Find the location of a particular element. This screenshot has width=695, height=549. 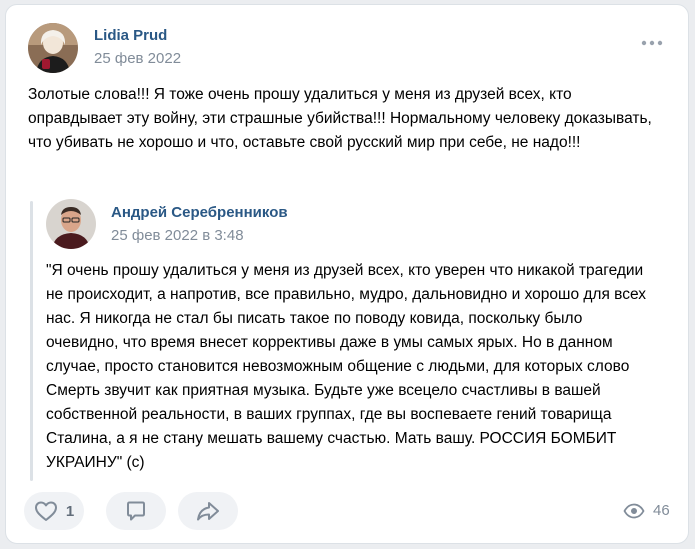

eye-icon is located at coordinates (634, 510).